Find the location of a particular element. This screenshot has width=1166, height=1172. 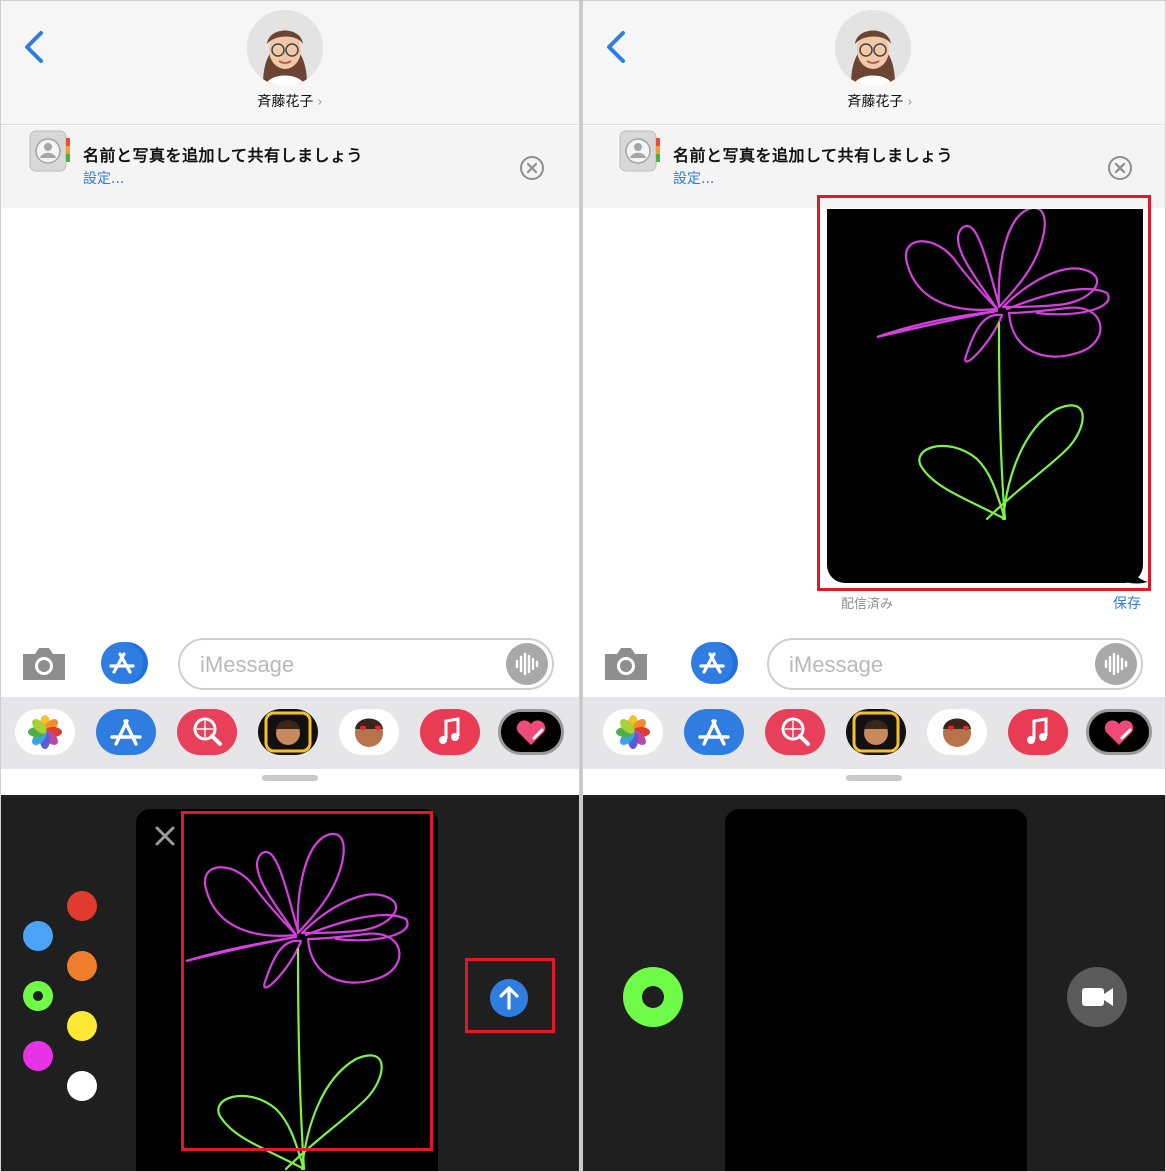

color-white-swatch is located at coordinates (82, 1086).